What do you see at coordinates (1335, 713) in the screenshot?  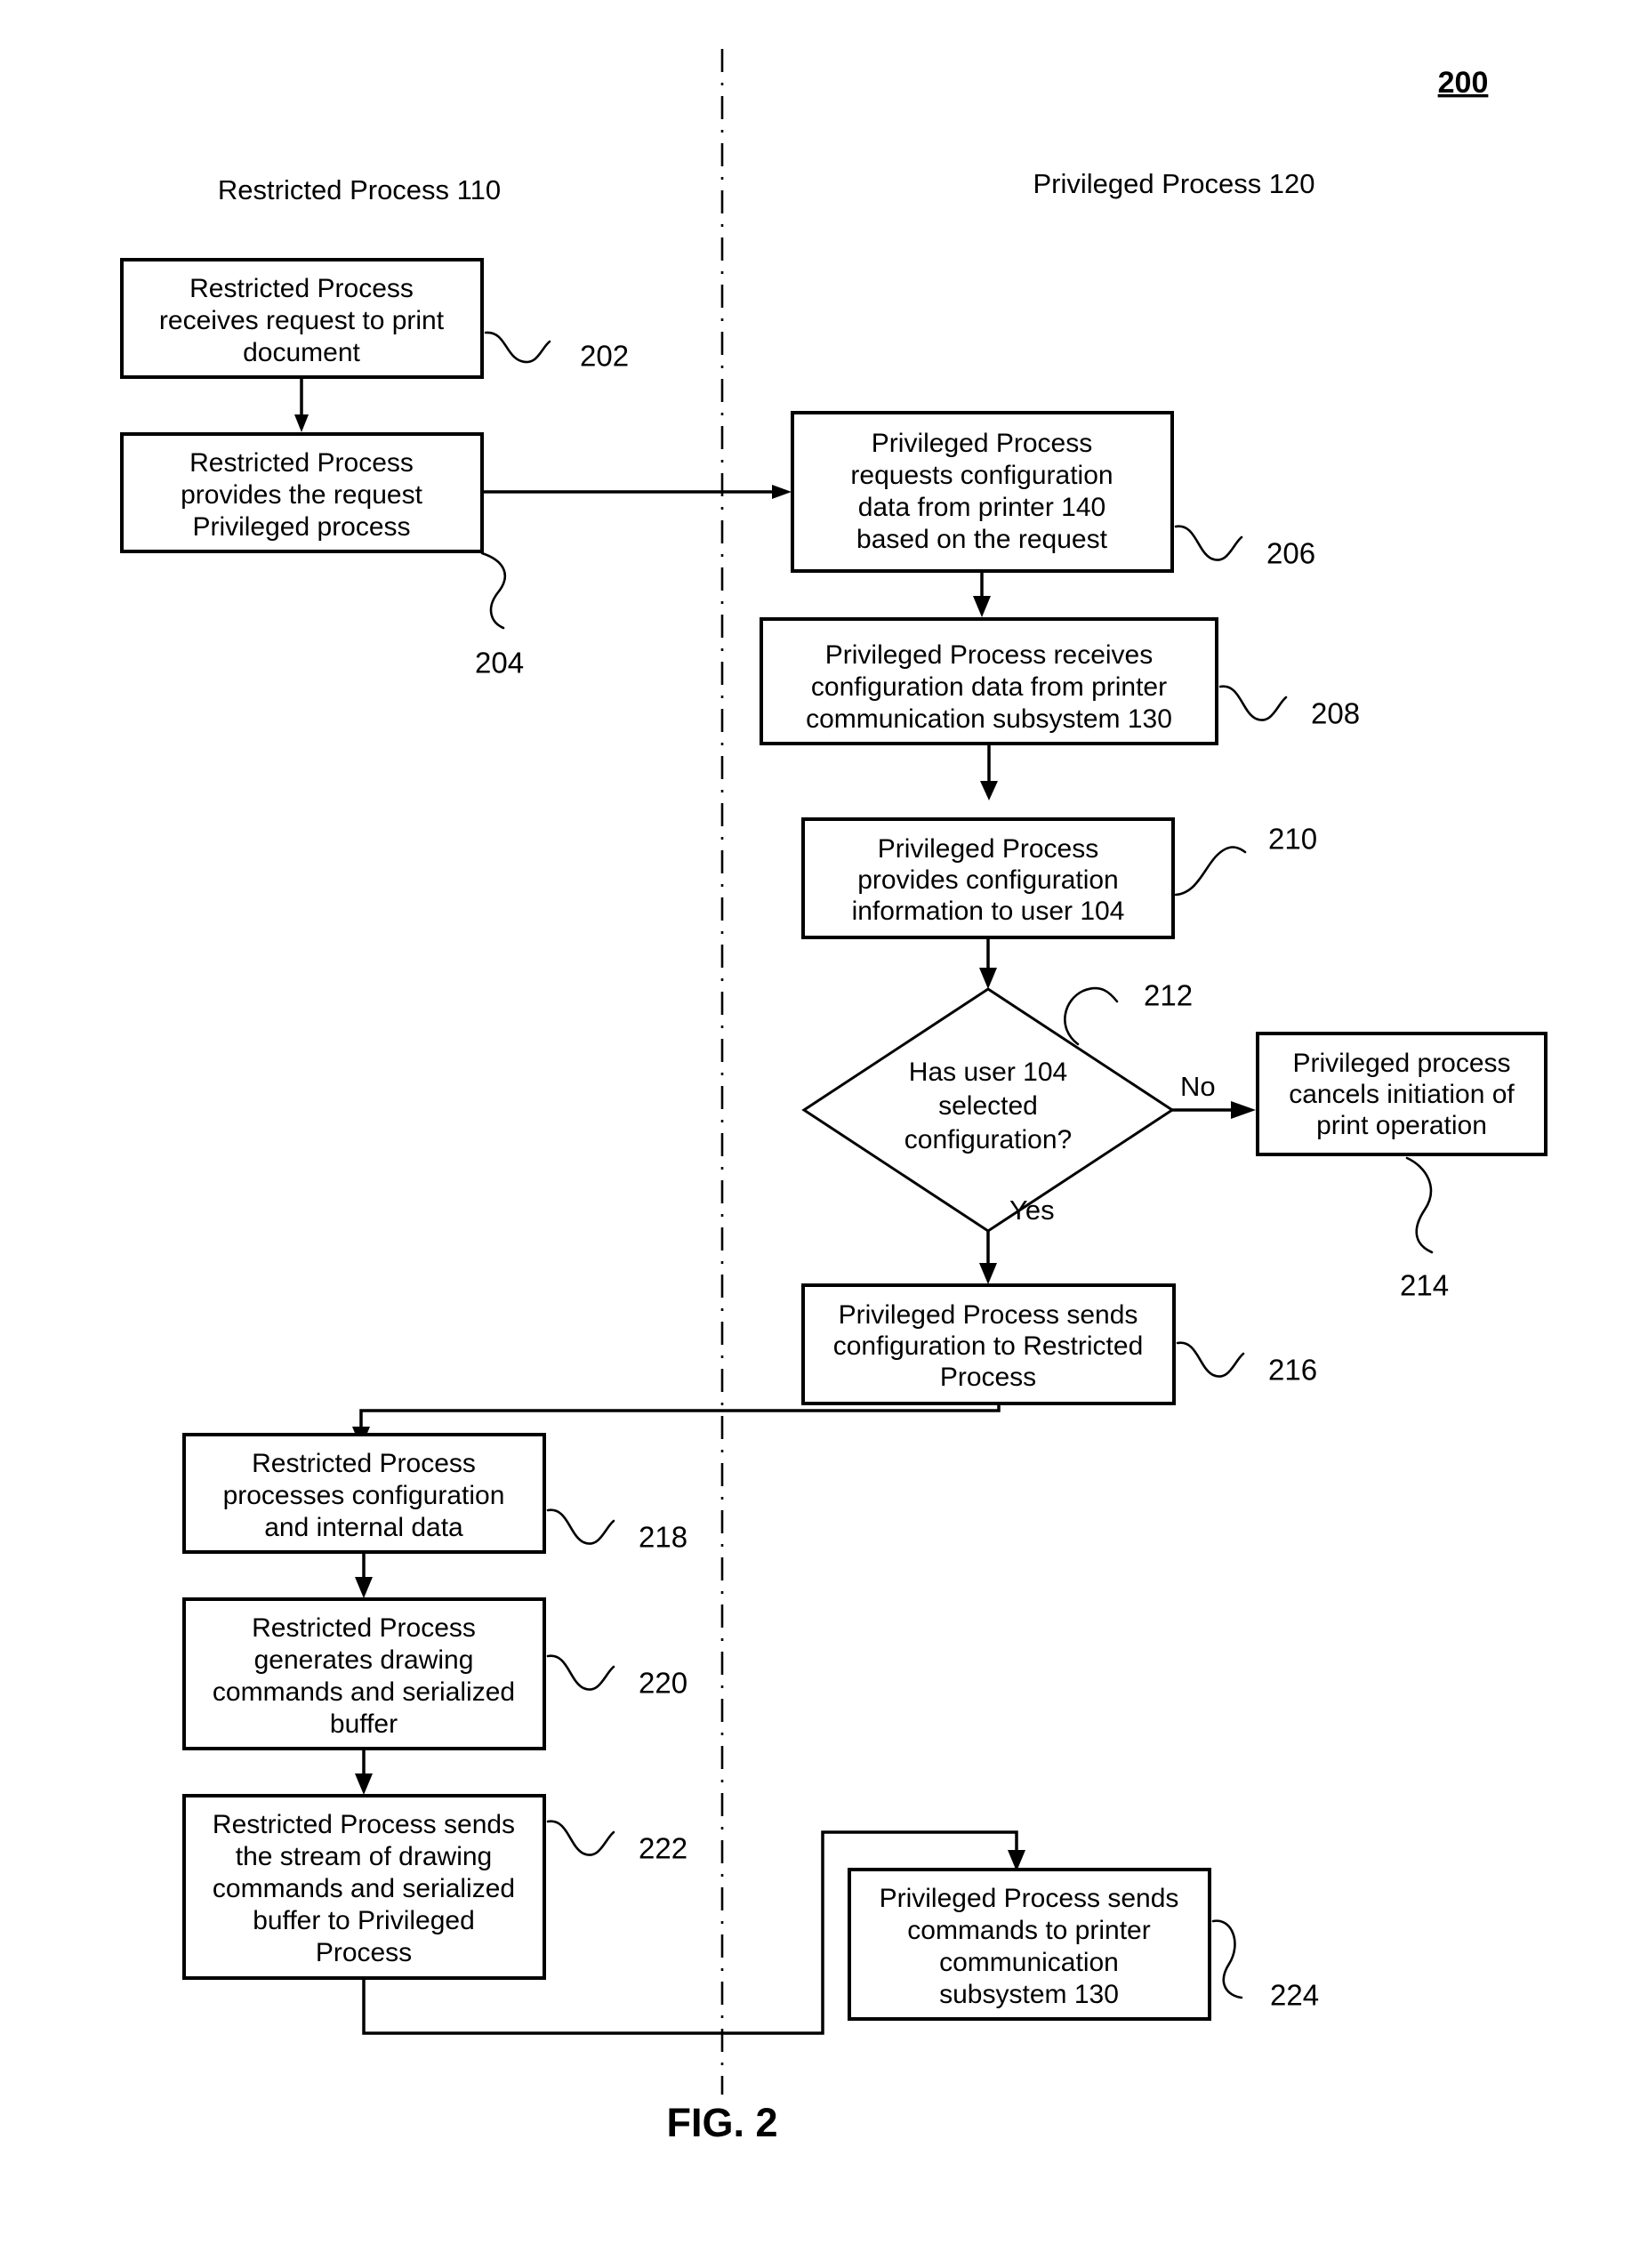 I see `ref-number-208: 208` at bounding box center [1335, 713].